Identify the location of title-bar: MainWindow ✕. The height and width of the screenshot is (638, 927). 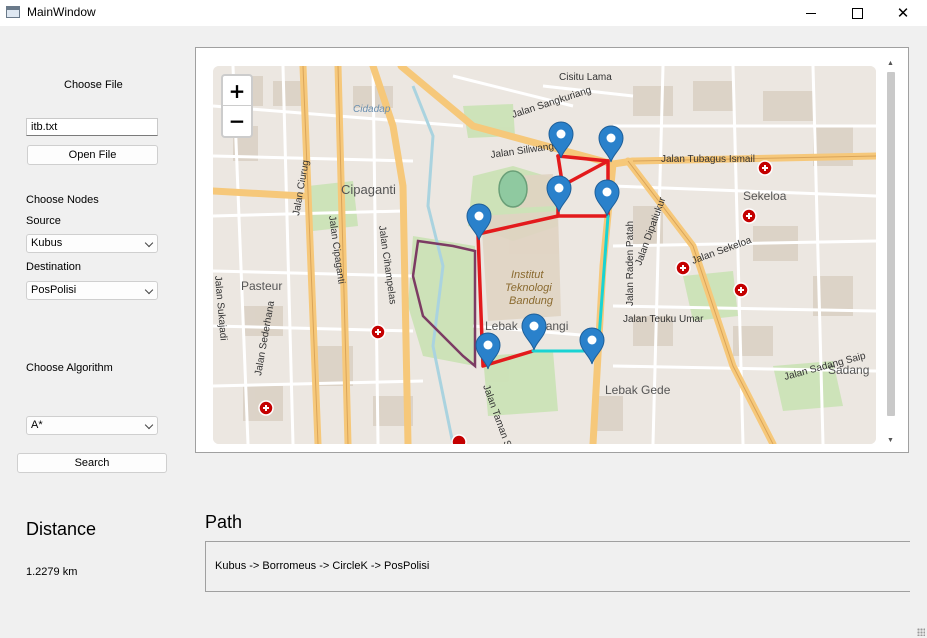
(463, 13).